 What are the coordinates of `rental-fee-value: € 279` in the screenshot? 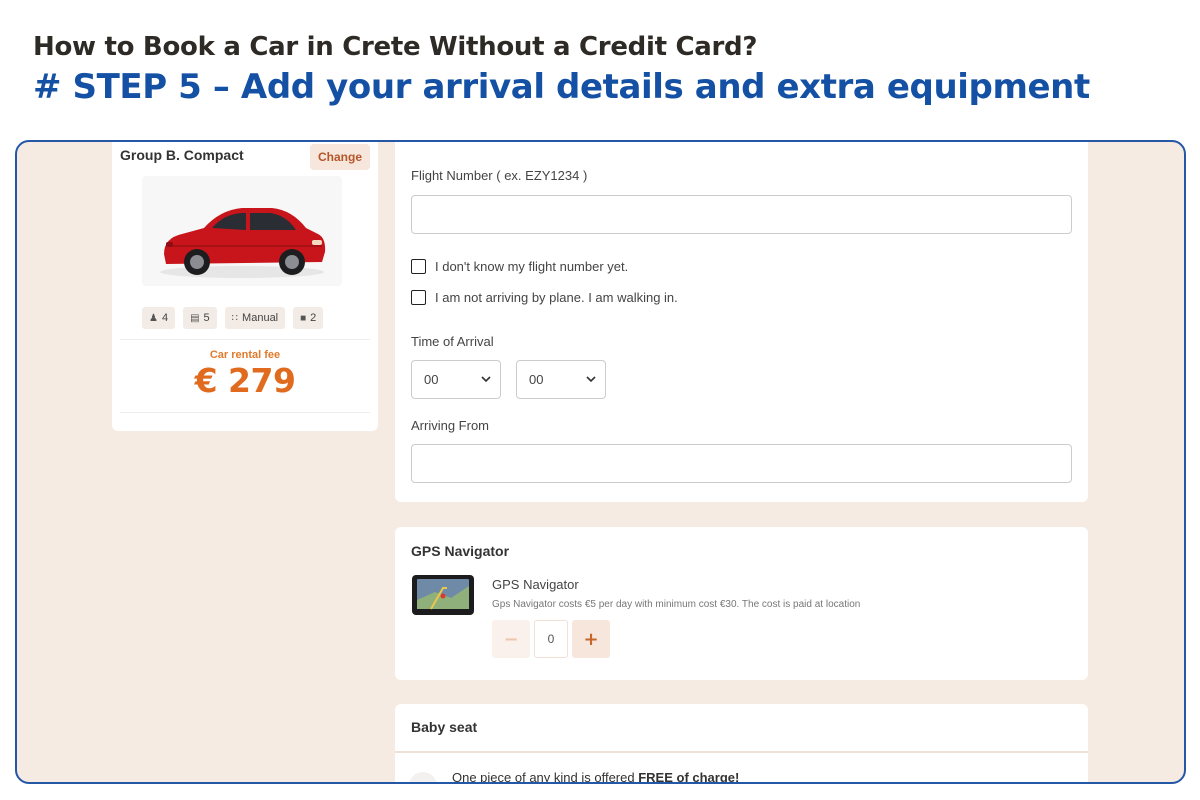 It's located at (245, 380).